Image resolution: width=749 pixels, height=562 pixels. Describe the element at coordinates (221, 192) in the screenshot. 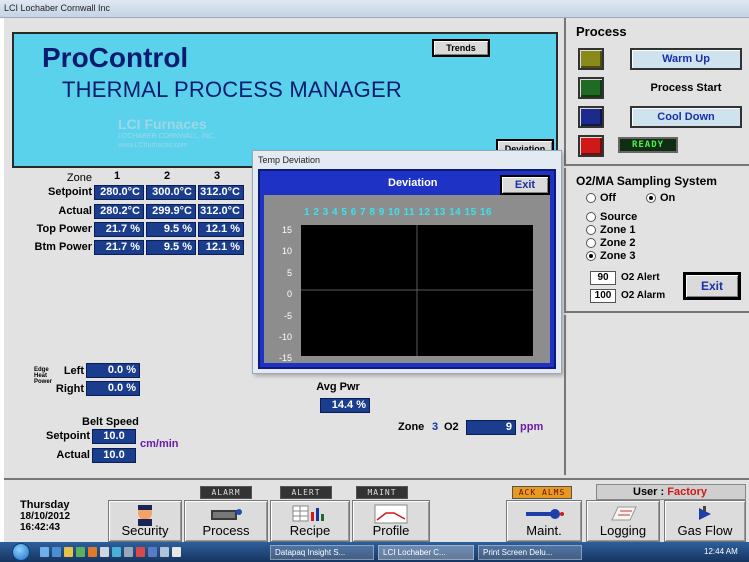

I see `zone3-setpoint: 312.0°C` at that location.